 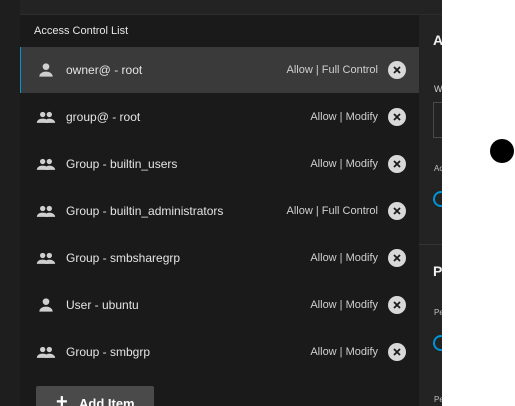 I want to click on cursor-dot, so click(x=502, y=151).